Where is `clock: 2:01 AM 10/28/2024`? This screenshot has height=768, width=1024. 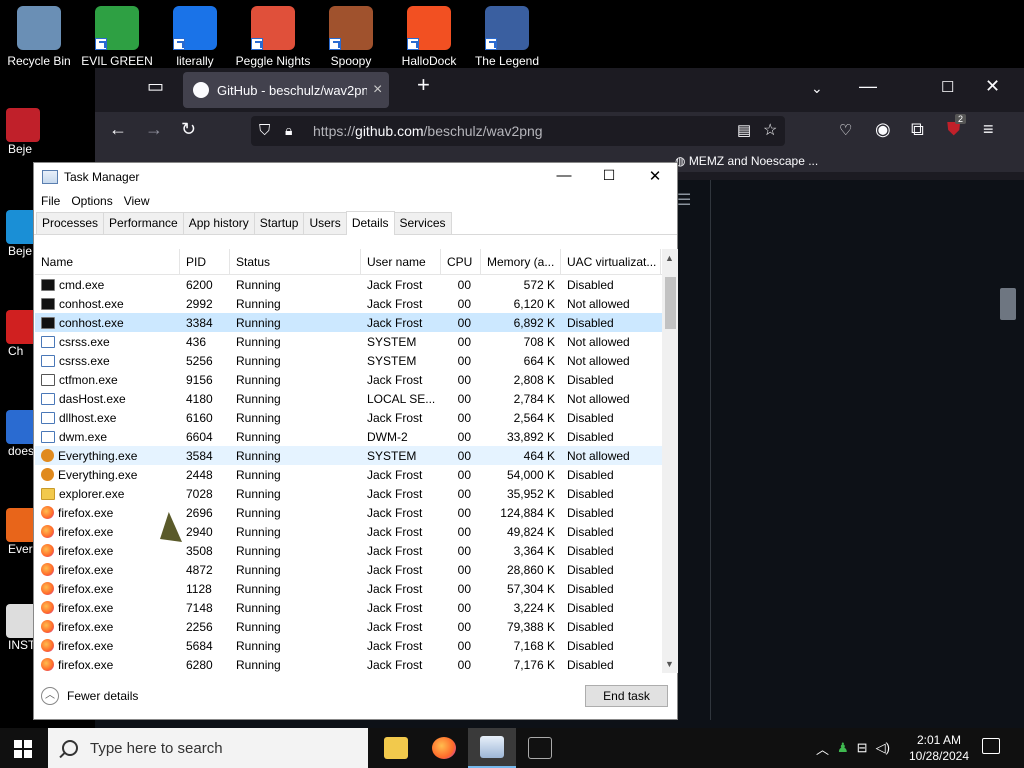
clock: 2:01 AM 10/28/2024 is located at coordinates (939, 748).